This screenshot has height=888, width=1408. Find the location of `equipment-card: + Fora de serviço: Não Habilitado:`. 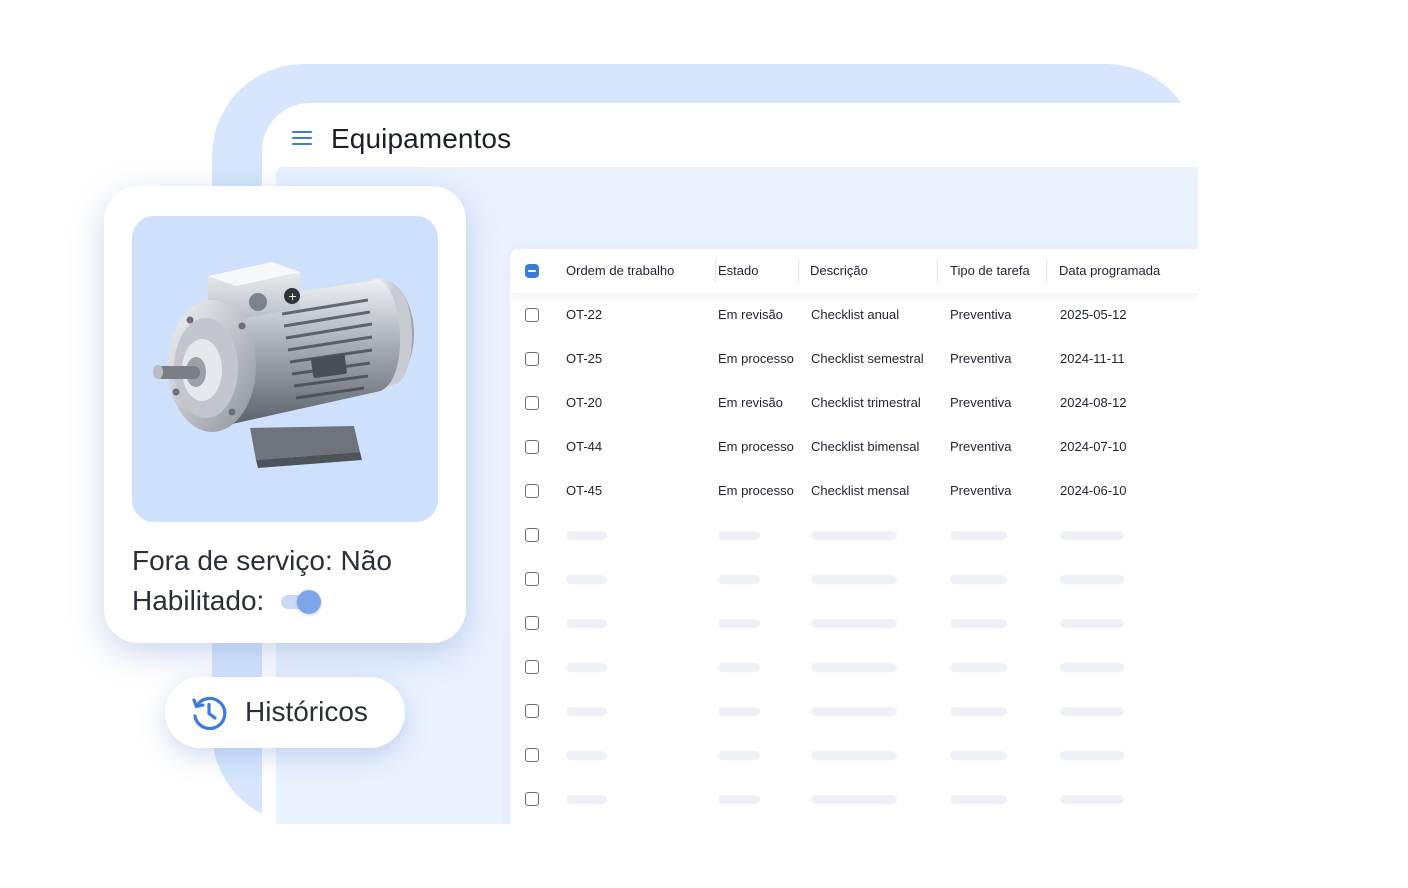

equipment-card: + Fora de serviço: Não Habilitado: is located at coordinates (285, 414).